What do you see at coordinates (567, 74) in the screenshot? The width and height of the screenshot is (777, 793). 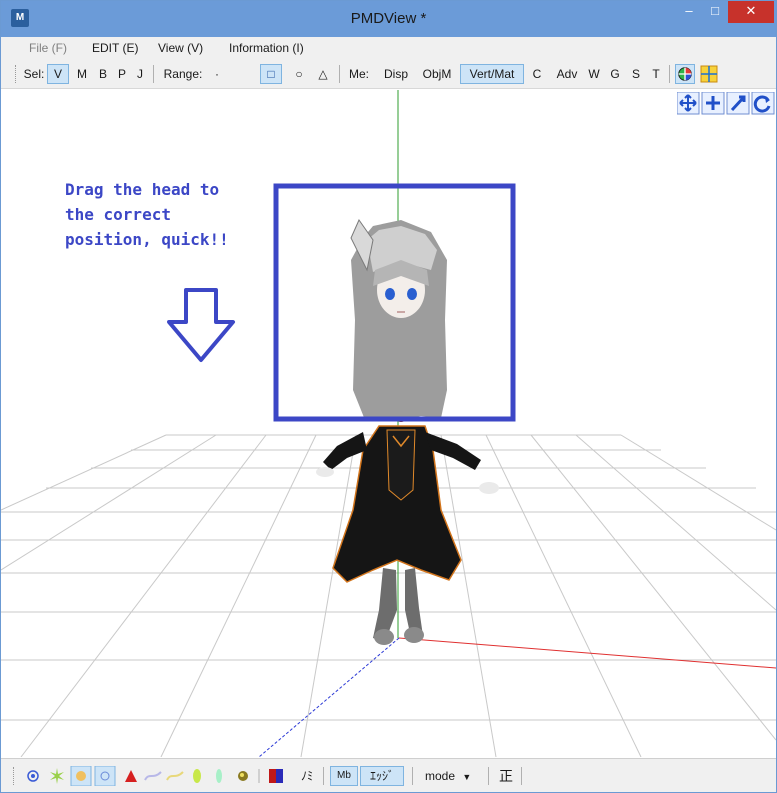 I see `adv-button: Adv` at bounding box center [567, 74].